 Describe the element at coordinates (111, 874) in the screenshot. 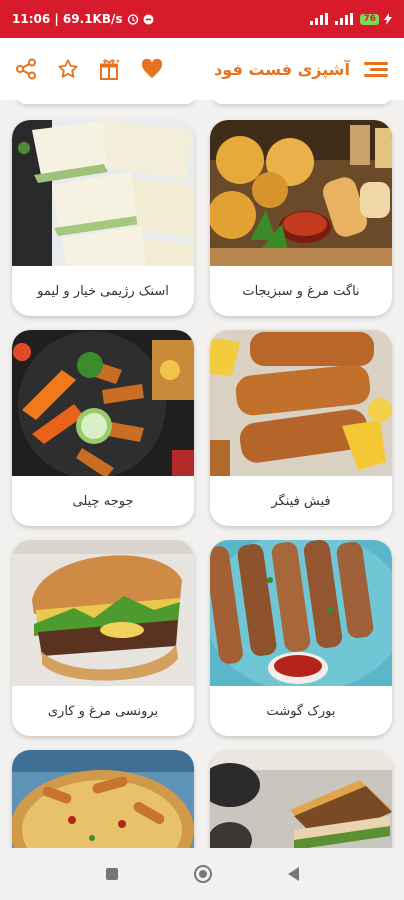

I see `recents-button` at that location.